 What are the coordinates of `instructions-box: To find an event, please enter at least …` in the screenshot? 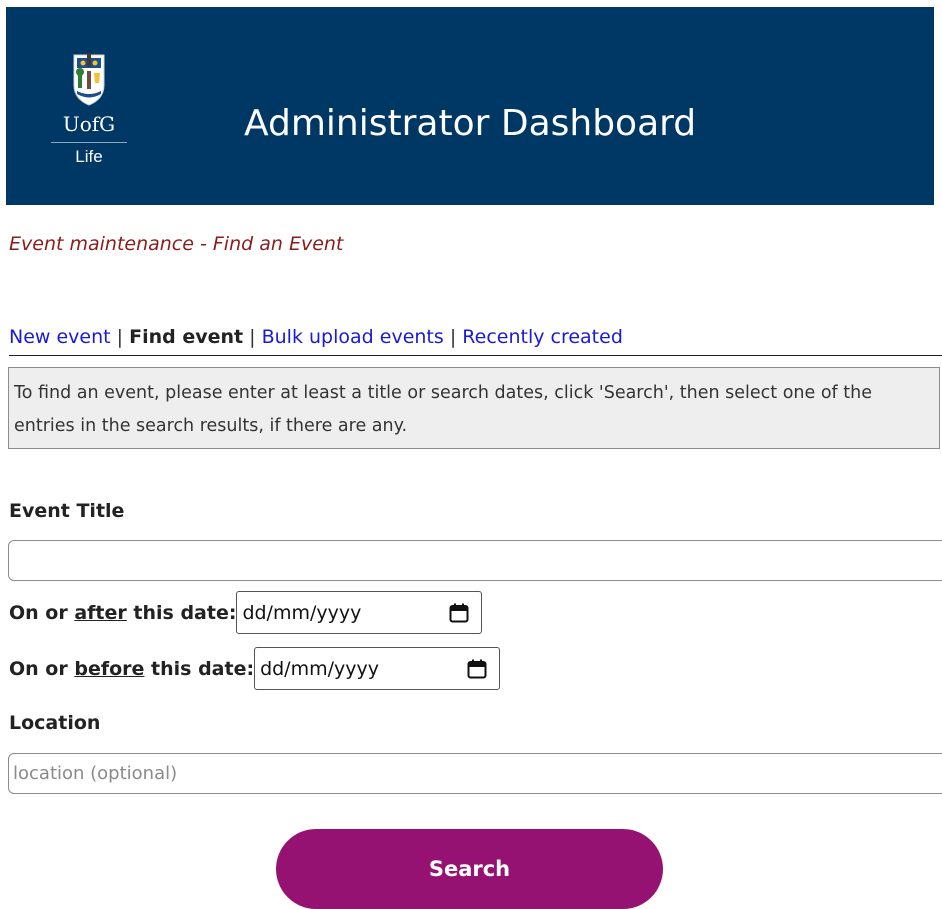 It's located at (474, 408).